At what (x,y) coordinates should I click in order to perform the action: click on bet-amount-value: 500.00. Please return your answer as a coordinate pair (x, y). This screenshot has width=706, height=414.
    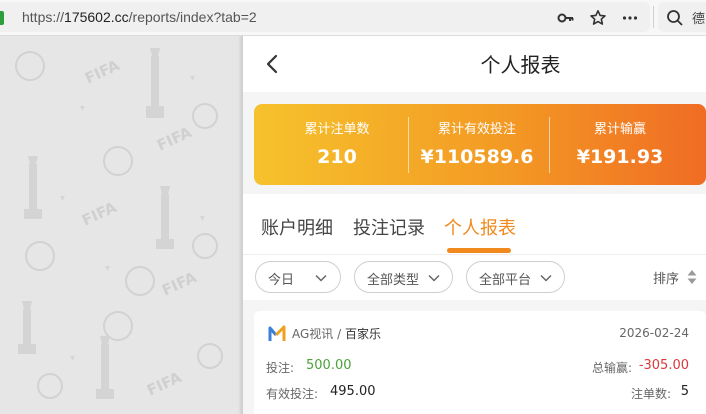
    Looking at the image, I should click on (329, 365).